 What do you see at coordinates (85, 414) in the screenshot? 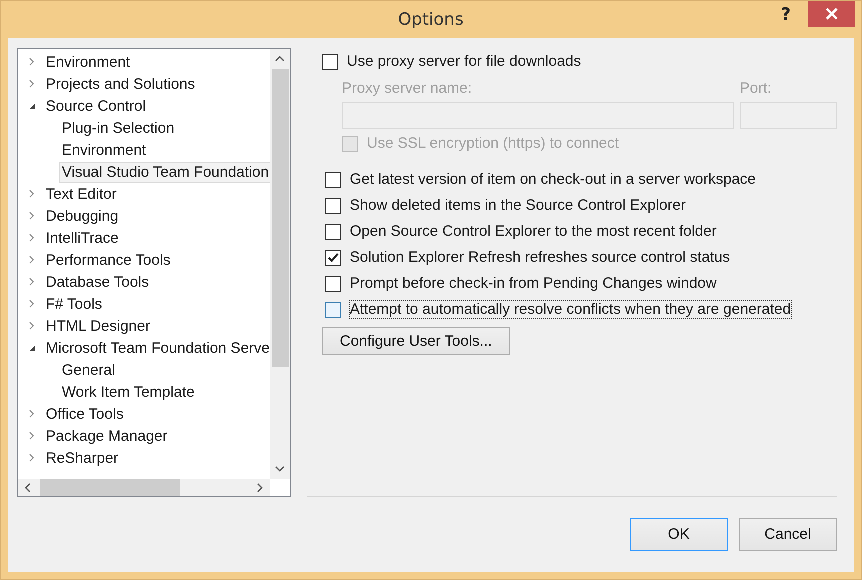
I see `tree-item: Office Tools` at bounding box center [85, 414].